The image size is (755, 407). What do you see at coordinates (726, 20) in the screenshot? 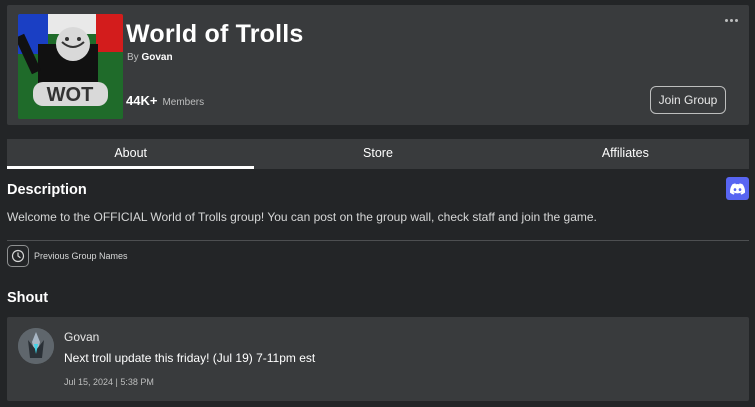
I see `more-dots-icon` at bounding box center [726, 20].